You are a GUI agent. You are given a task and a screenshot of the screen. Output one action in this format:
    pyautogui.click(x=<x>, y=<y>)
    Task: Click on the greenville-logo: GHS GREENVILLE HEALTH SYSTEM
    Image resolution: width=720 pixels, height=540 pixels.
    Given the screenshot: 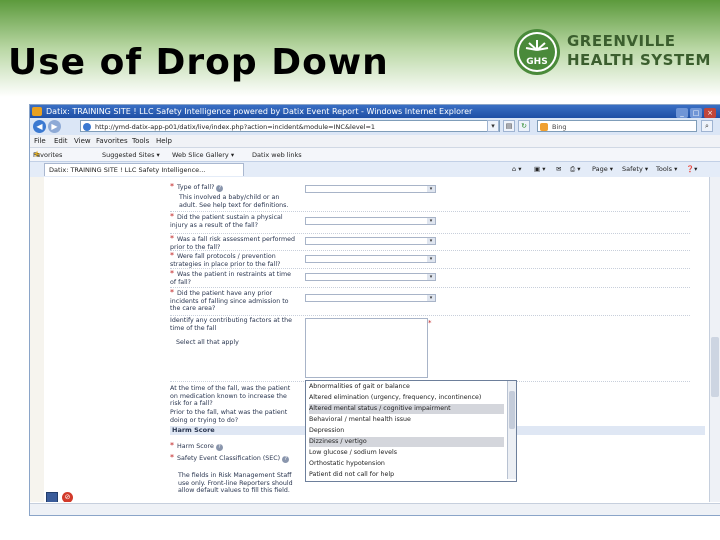 What is the action you would take?
    pyautogui.click(x=613, y=54)
    